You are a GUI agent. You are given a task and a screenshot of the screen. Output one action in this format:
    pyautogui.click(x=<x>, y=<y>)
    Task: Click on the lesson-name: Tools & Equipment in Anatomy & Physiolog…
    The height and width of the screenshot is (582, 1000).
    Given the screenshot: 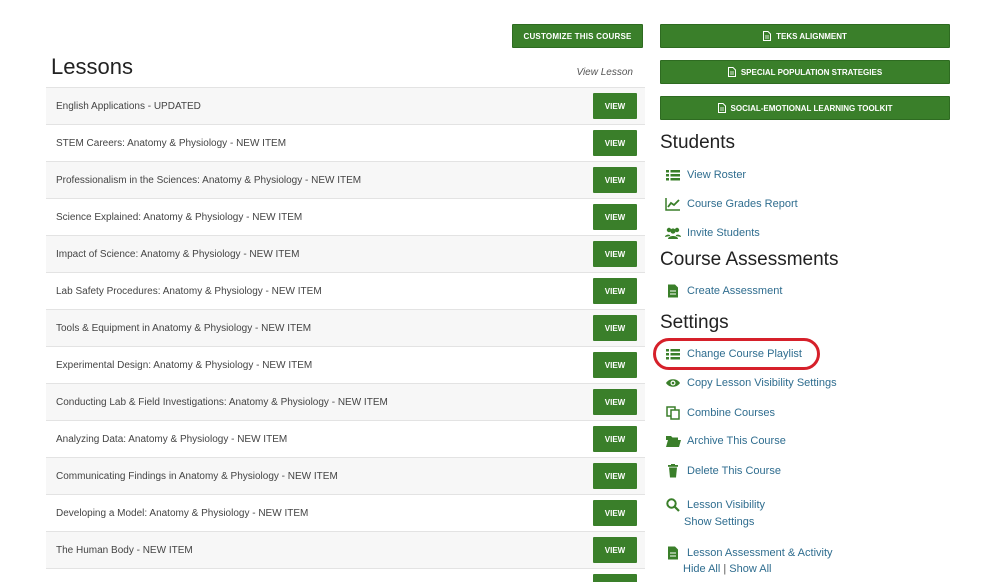 What is the action you would take?
    pyautogui.click(x=184, y=328)
    